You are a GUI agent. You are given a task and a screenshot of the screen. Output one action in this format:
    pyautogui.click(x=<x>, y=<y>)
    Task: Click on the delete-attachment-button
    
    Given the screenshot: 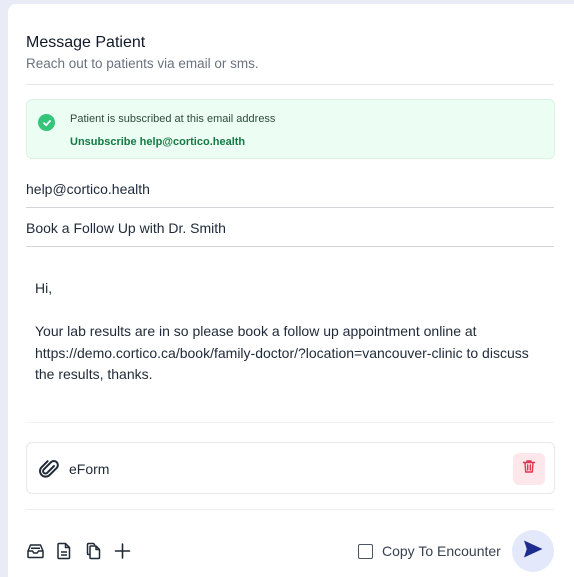 What is the action you would take?
    pyautogui.click(x=529, y=469)
    